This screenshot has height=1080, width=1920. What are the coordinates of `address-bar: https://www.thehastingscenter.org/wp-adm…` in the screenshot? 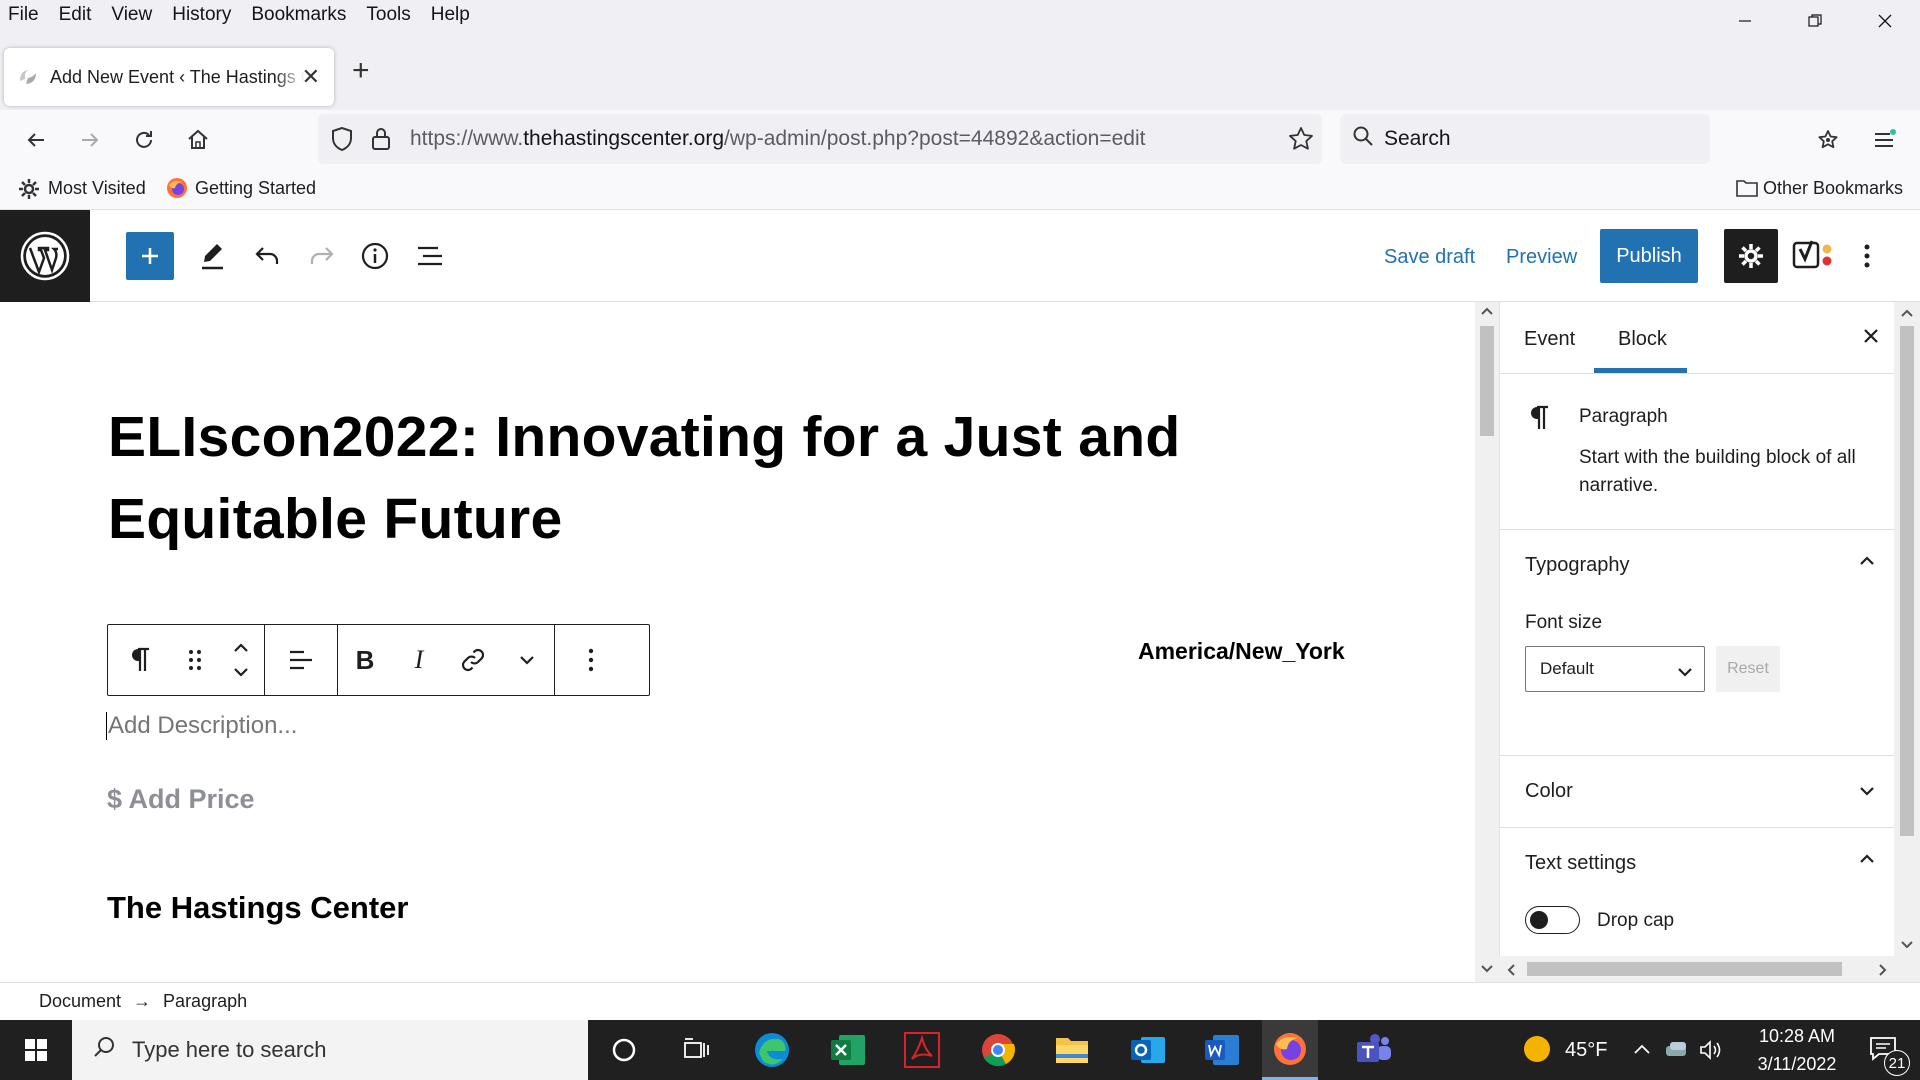 It's located at (820, 139).